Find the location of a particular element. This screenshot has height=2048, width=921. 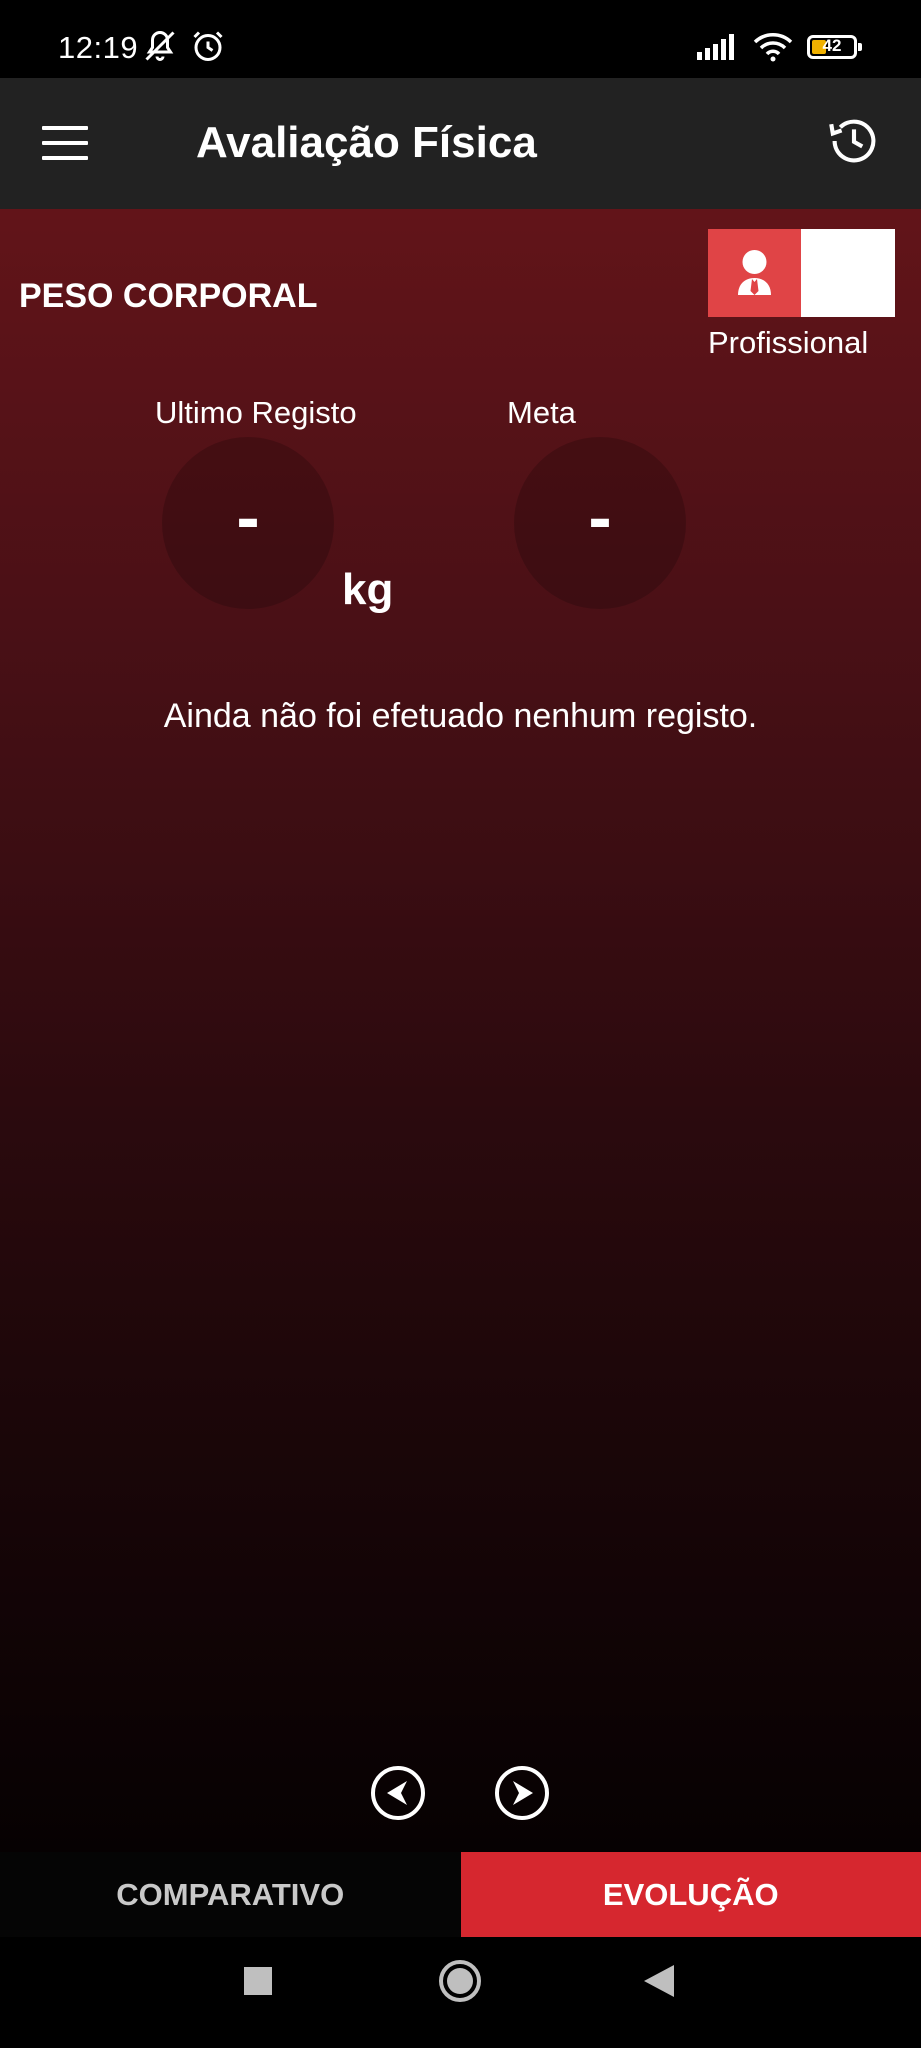

professional-user-icon is located at coordinates (754, 272).